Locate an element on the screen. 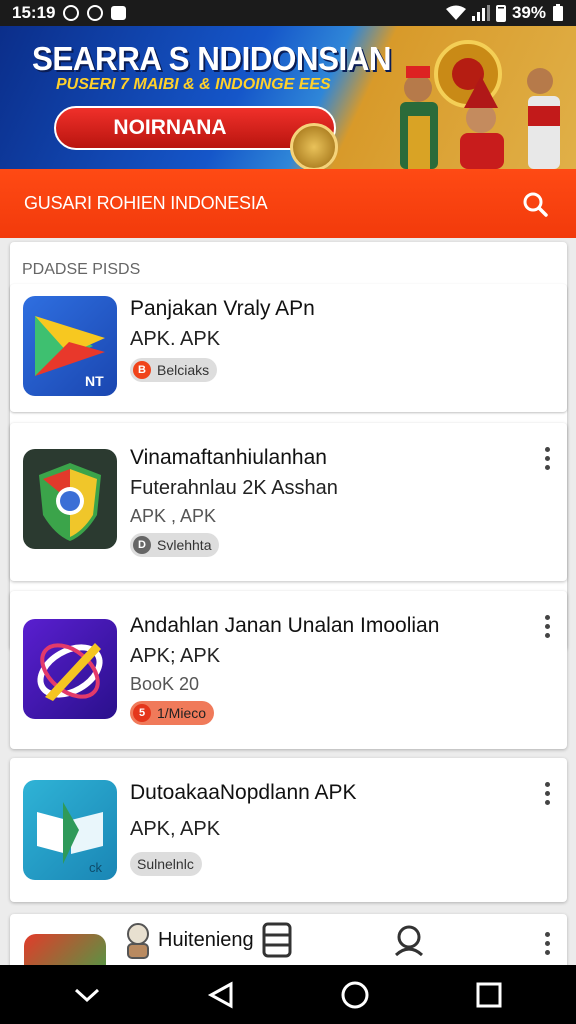 The image size is (576, 1024). status-badge: Sulnelnlc is located at coordinates (166, 864).